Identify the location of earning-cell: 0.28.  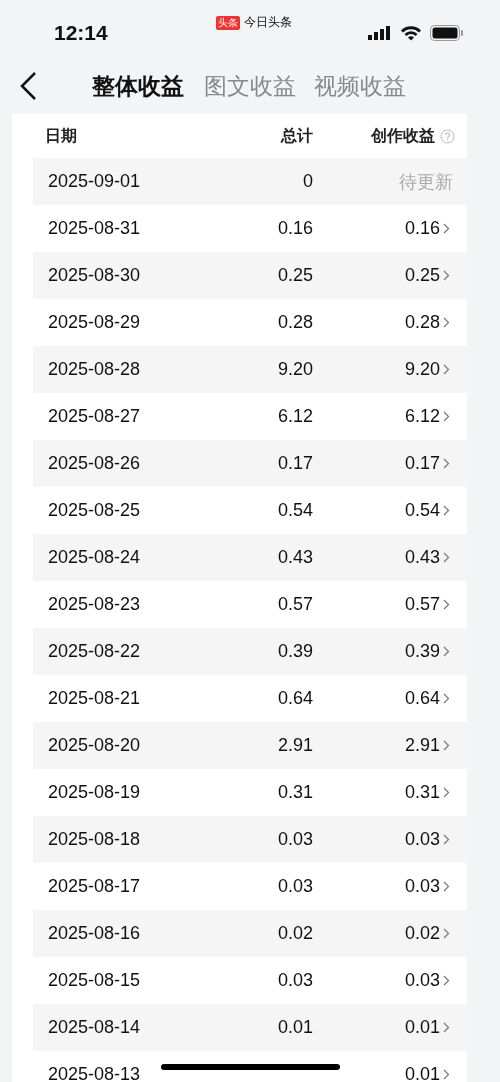
(422, 322).